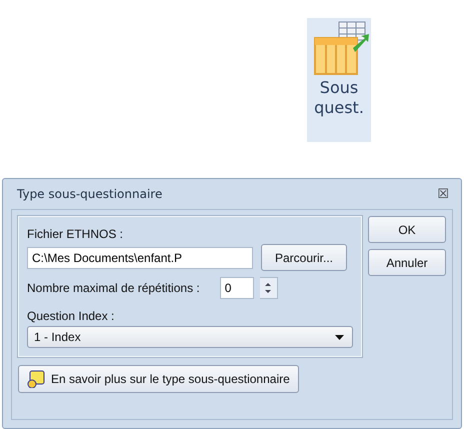 The image size is (464, 429). I want to click on field-label: Fichier ETHNOS :, so click(75, 234).